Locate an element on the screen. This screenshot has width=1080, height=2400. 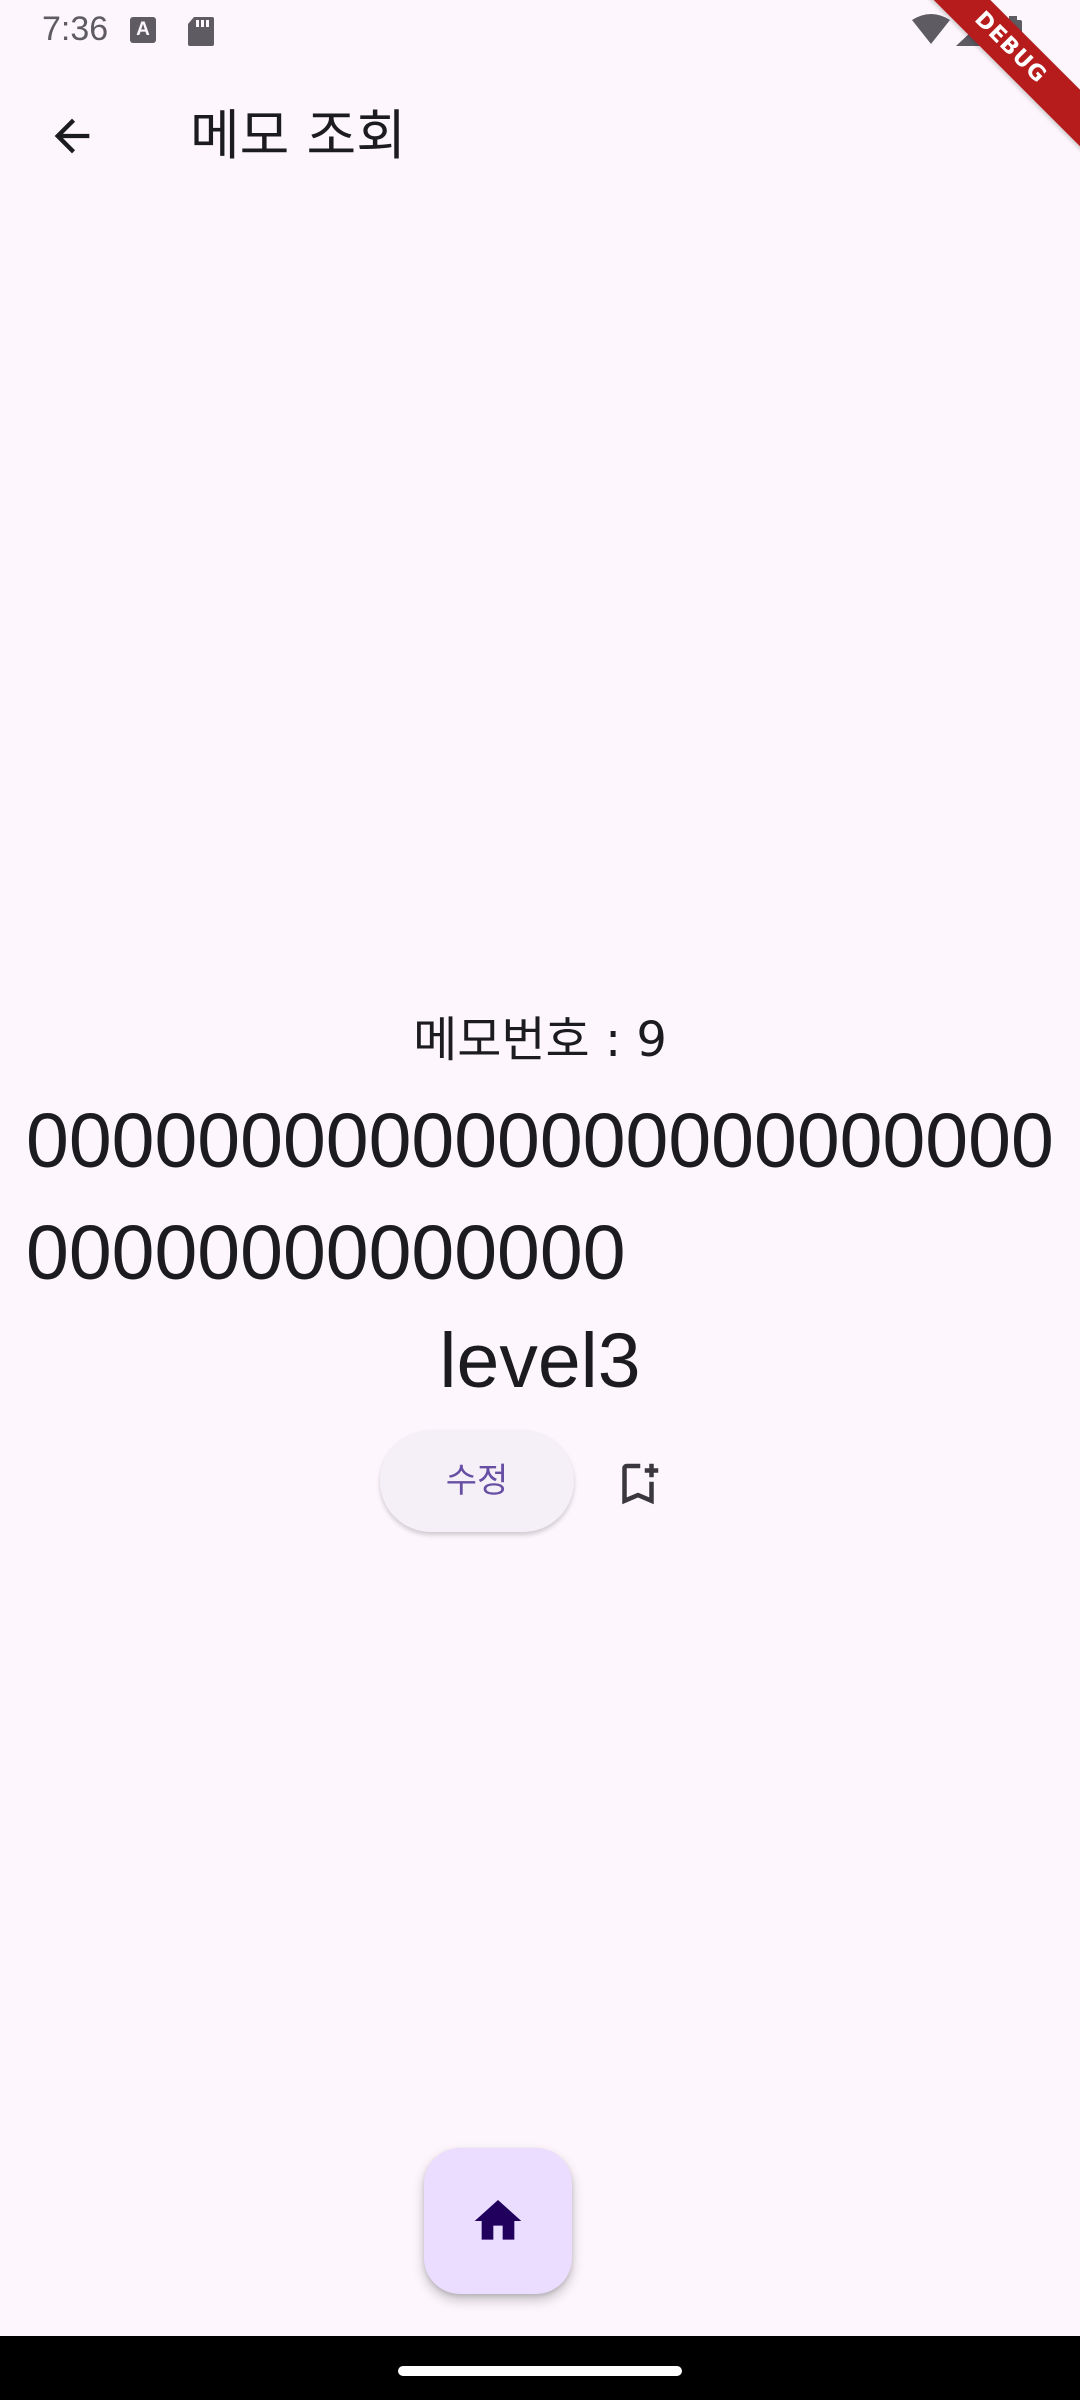
system-nav-bar is located at coordinates (540, 2368).